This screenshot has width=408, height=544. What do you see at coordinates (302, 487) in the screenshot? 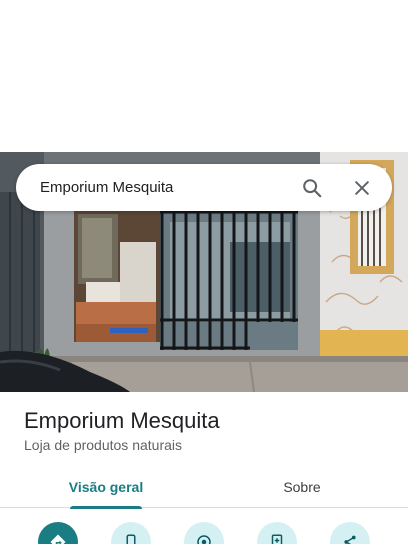
I see `tab-about: Sobre` at bounding box center [302, 487].